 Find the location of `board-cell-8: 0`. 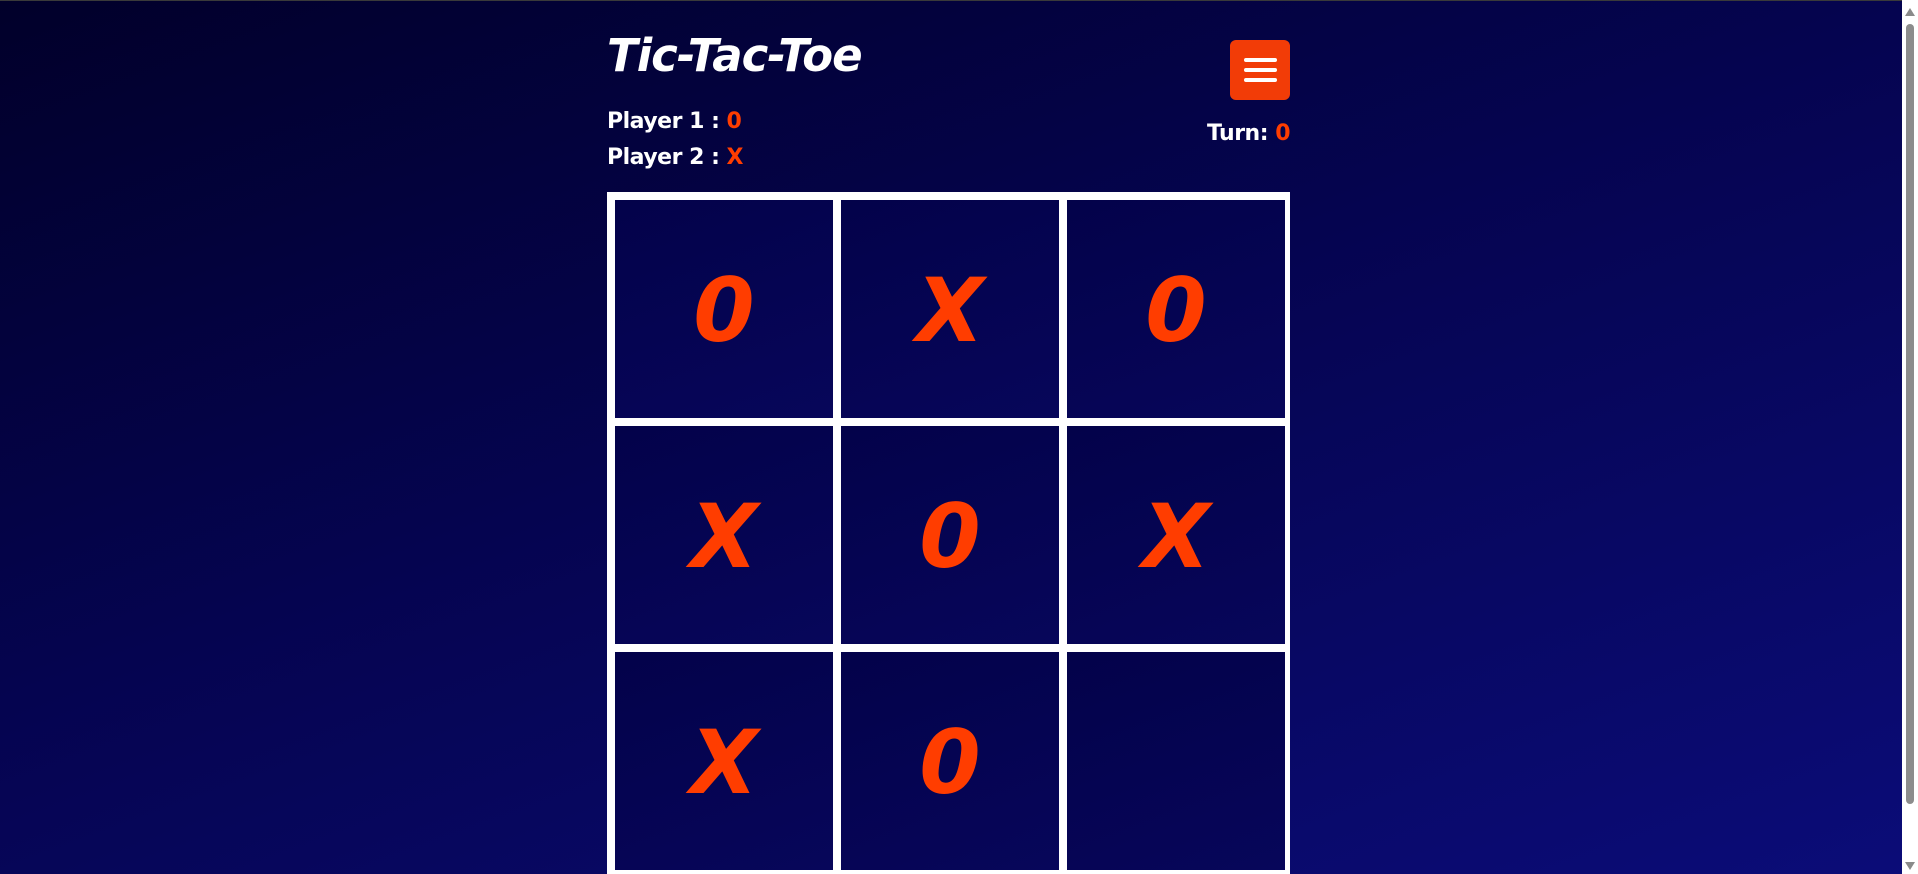

board-cell-8: 0 is located at coordinates (950, 761).